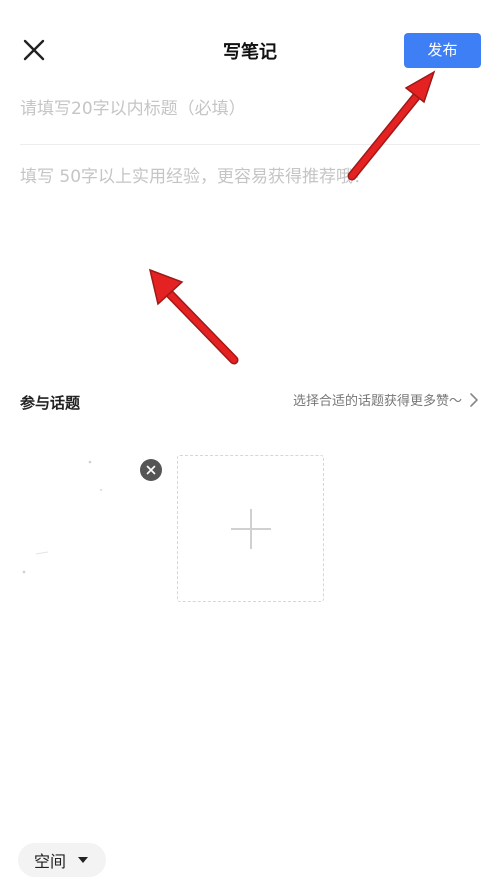 The image size is (500, 889). I want to click on scope-selector: 空间, so click(62, 860).